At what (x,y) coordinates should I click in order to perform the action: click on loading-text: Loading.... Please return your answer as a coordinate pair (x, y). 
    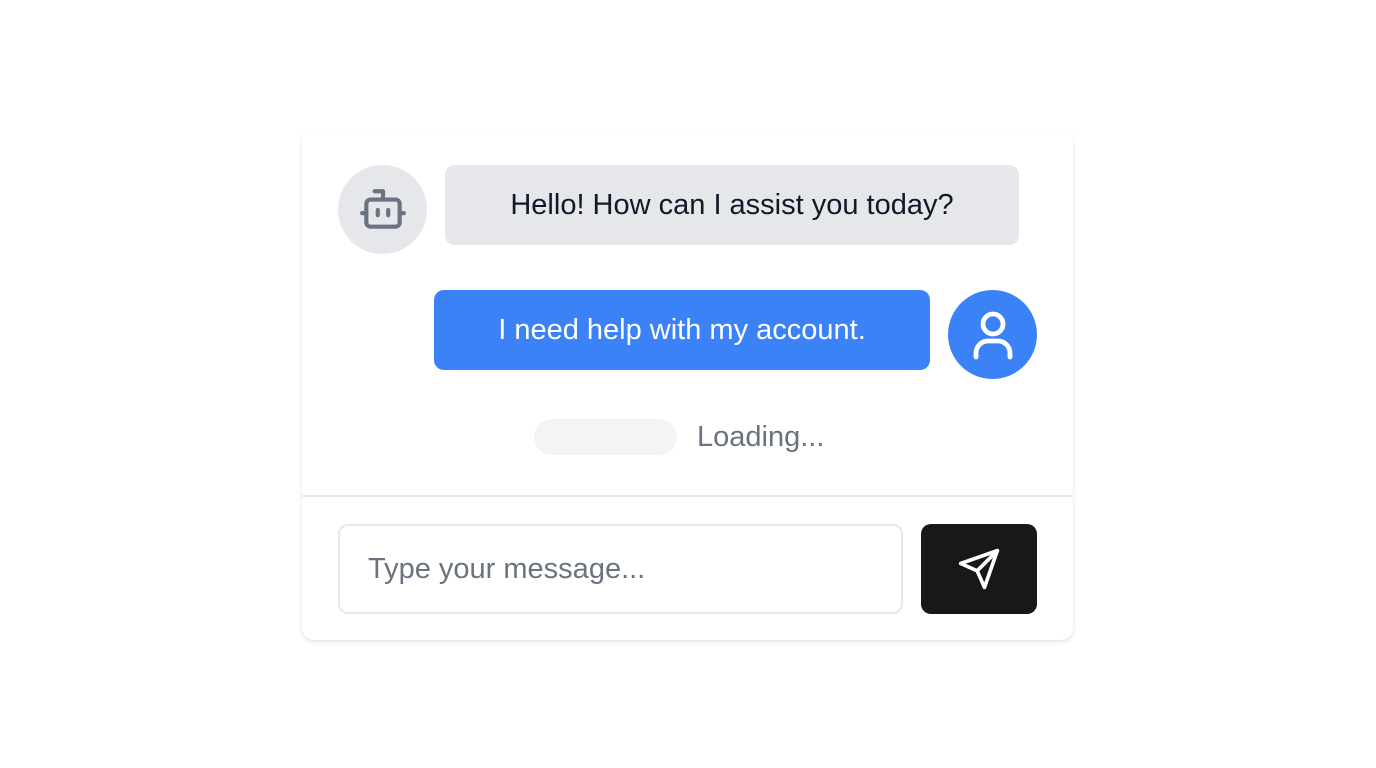
    Looking at the image, I should click on (761, 436).